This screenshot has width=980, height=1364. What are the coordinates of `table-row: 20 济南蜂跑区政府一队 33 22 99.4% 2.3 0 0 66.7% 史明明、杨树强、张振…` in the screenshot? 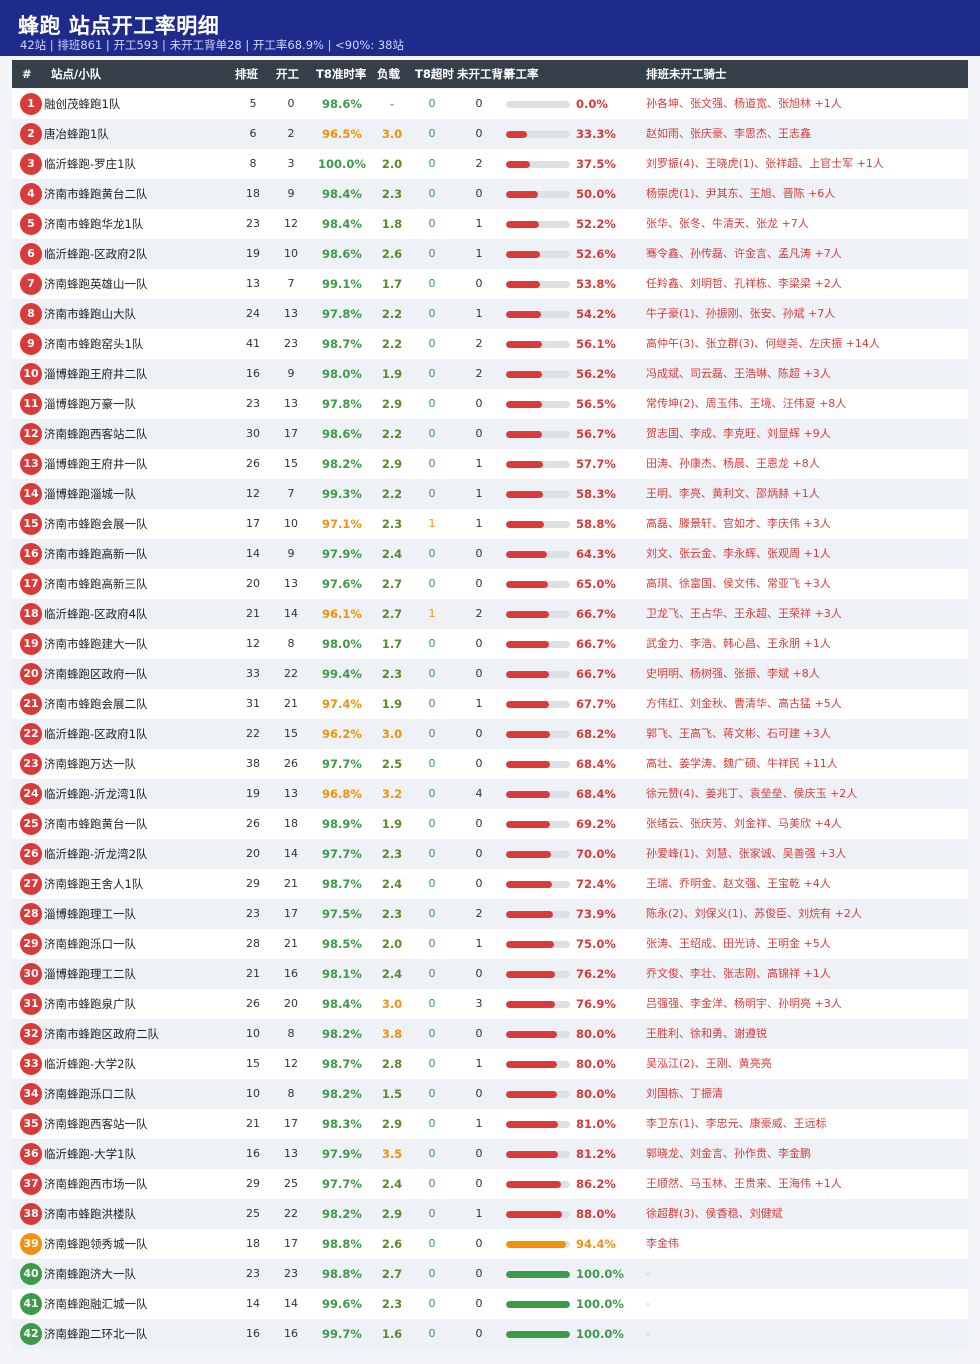 It's located at (490, 674).